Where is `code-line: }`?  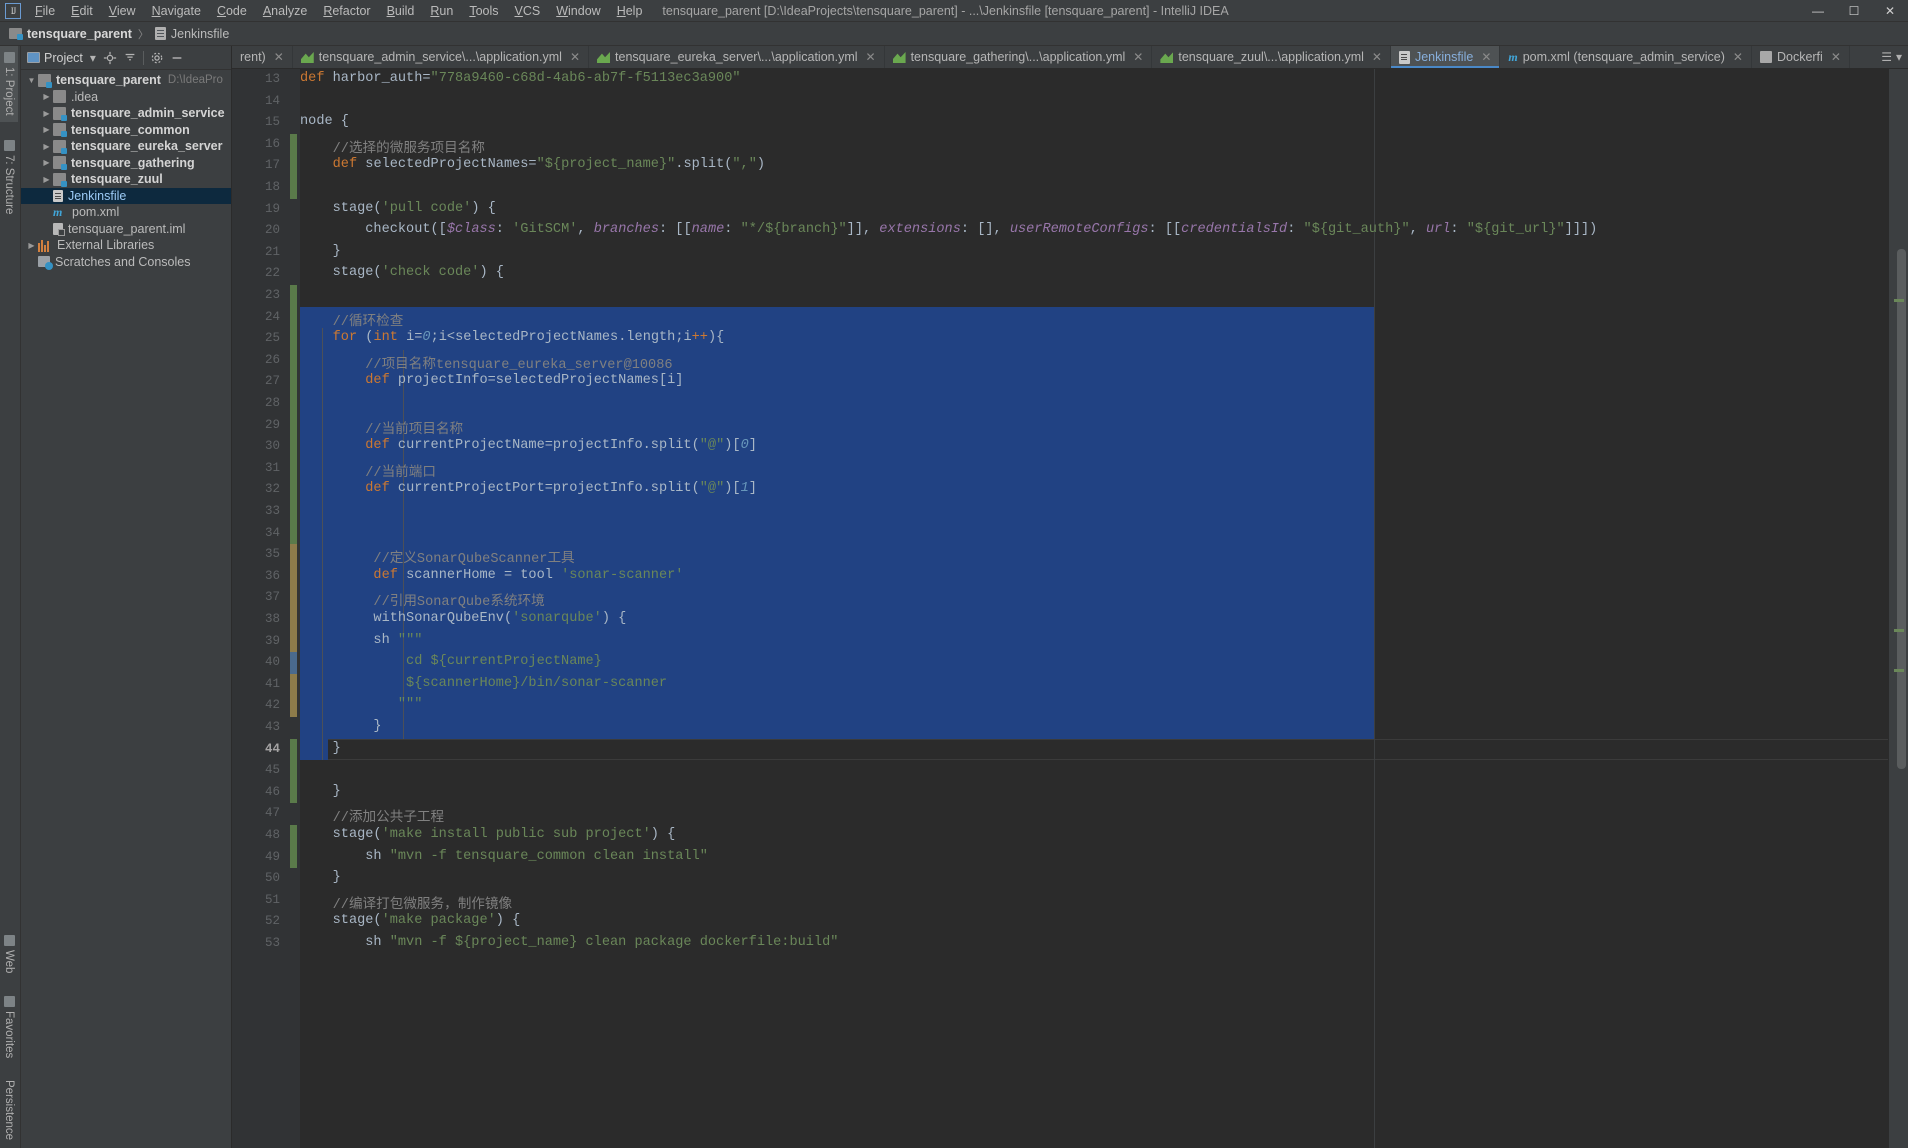
code-line: } is located at coordinates (320, 748).